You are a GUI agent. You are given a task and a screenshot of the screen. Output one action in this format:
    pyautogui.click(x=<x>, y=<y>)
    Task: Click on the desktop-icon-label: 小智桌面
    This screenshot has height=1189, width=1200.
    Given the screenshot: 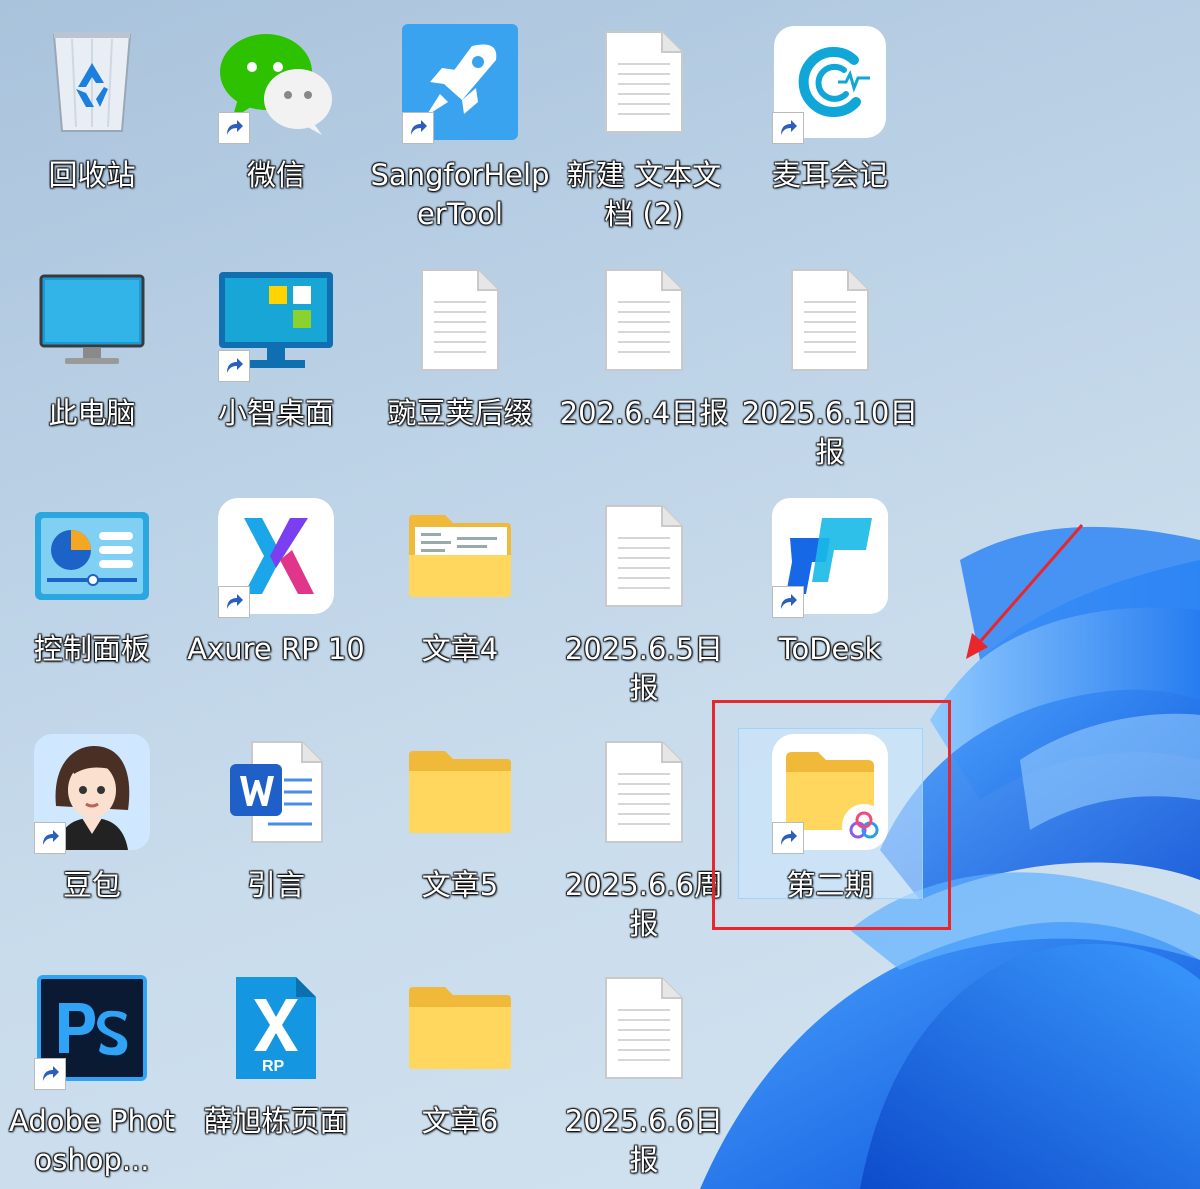 What is the action you would take?
    pyautogui.click(x=275, y=413)
    